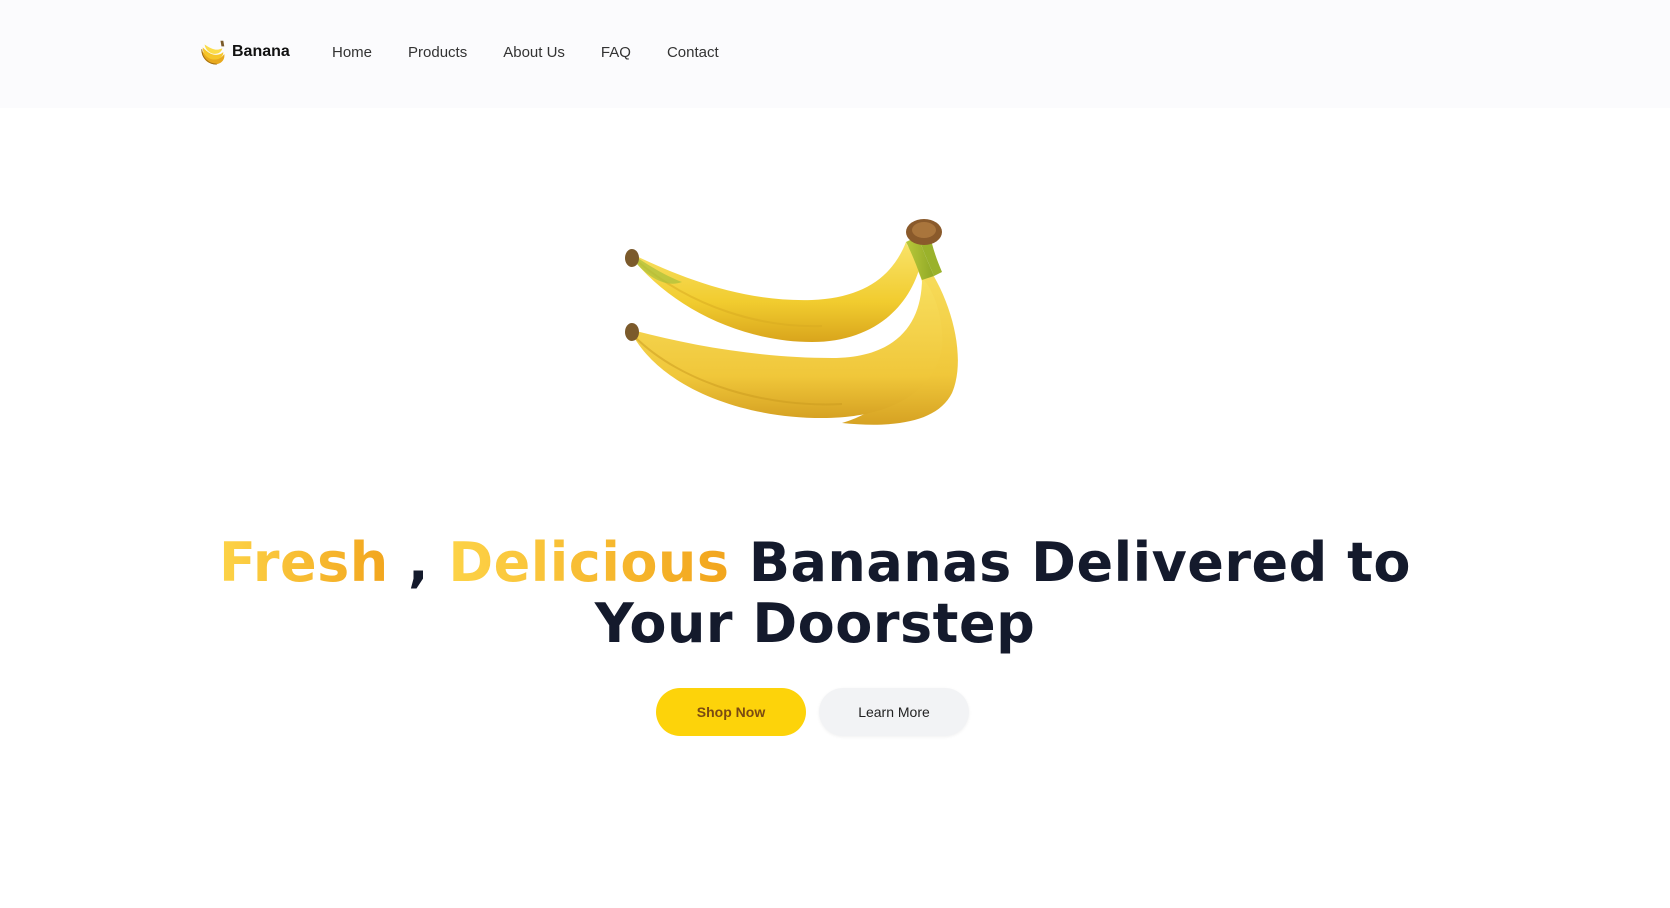 This screenshot has height=908, width=1670. I want to click on hero-actions: Shop Now Learn More, so click(812, 712).